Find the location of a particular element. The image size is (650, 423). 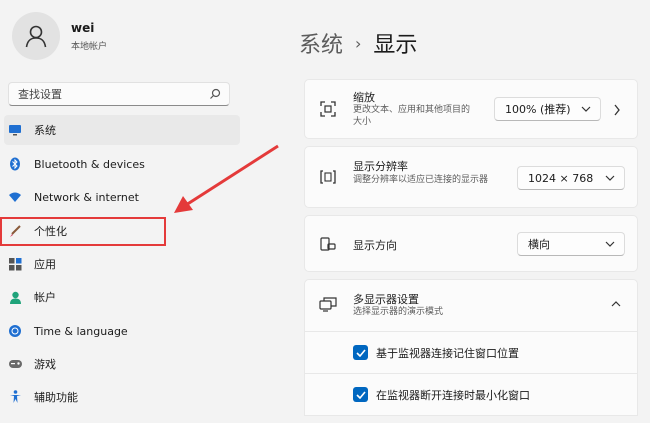

resolution-value: 1024 × 768 is located at coordinates (561, 178).